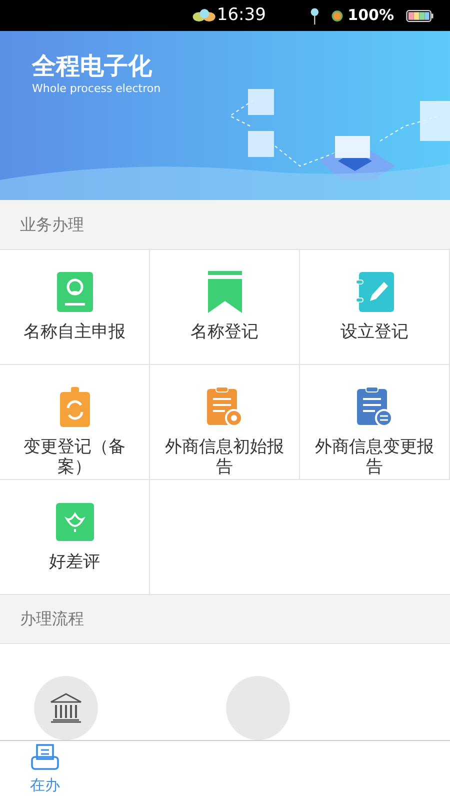 The image size is (450, 800). What do you see at coordinates (74, 562) in the screenshot?
I see `tile-label: 好差评` at bounding box center [74, 562].